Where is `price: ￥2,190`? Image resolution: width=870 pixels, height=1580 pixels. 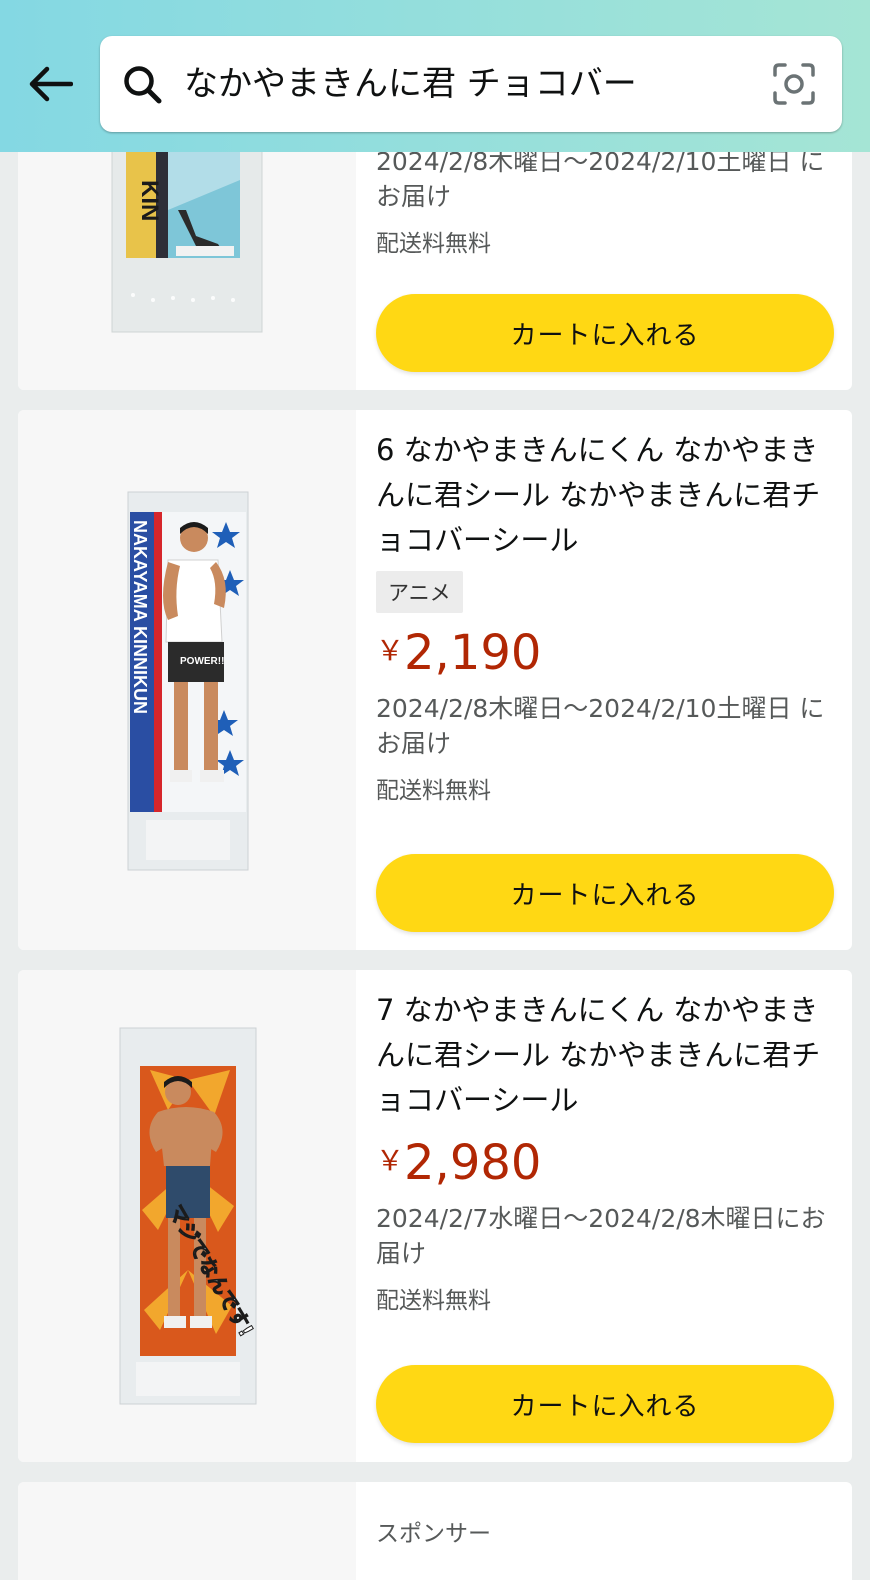
price: ￥2,190 is located at coordinates (606, 653).